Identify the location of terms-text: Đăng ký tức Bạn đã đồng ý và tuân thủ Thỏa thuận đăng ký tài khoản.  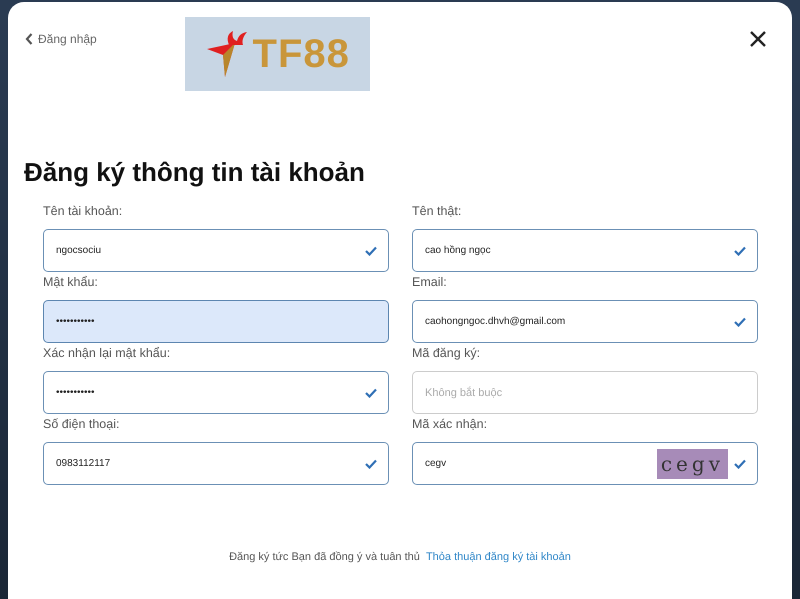
(400, 557).